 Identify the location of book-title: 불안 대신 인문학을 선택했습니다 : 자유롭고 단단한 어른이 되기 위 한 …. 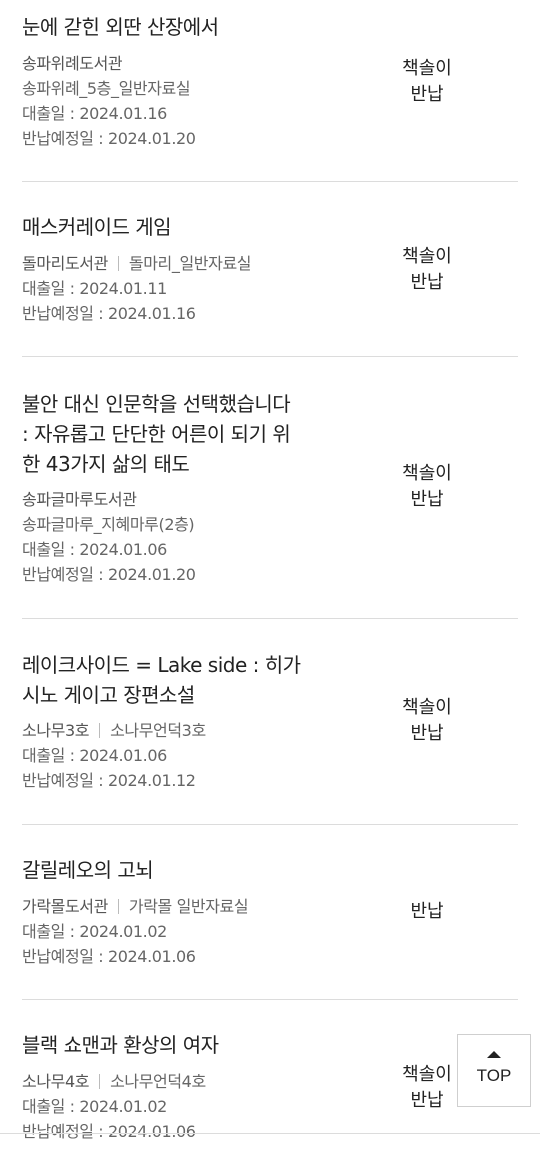
(172, 434).